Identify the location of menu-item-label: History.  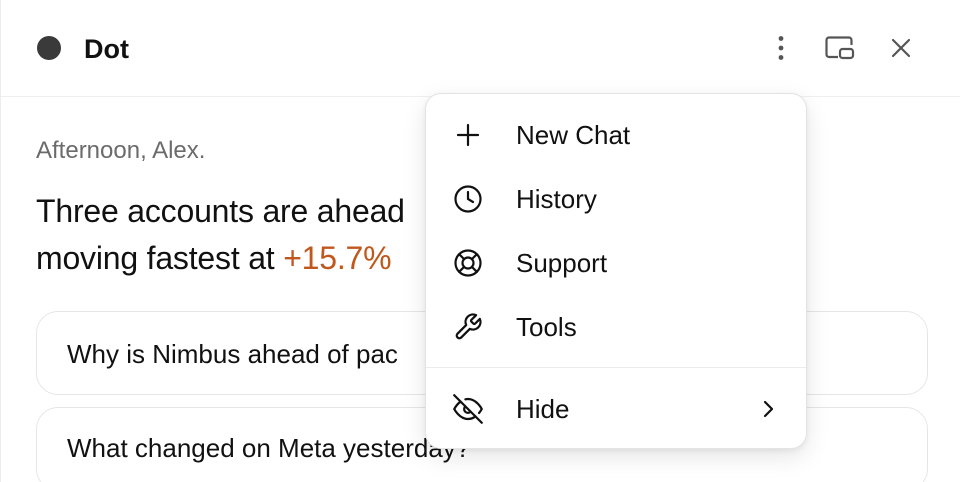
(556, 199).